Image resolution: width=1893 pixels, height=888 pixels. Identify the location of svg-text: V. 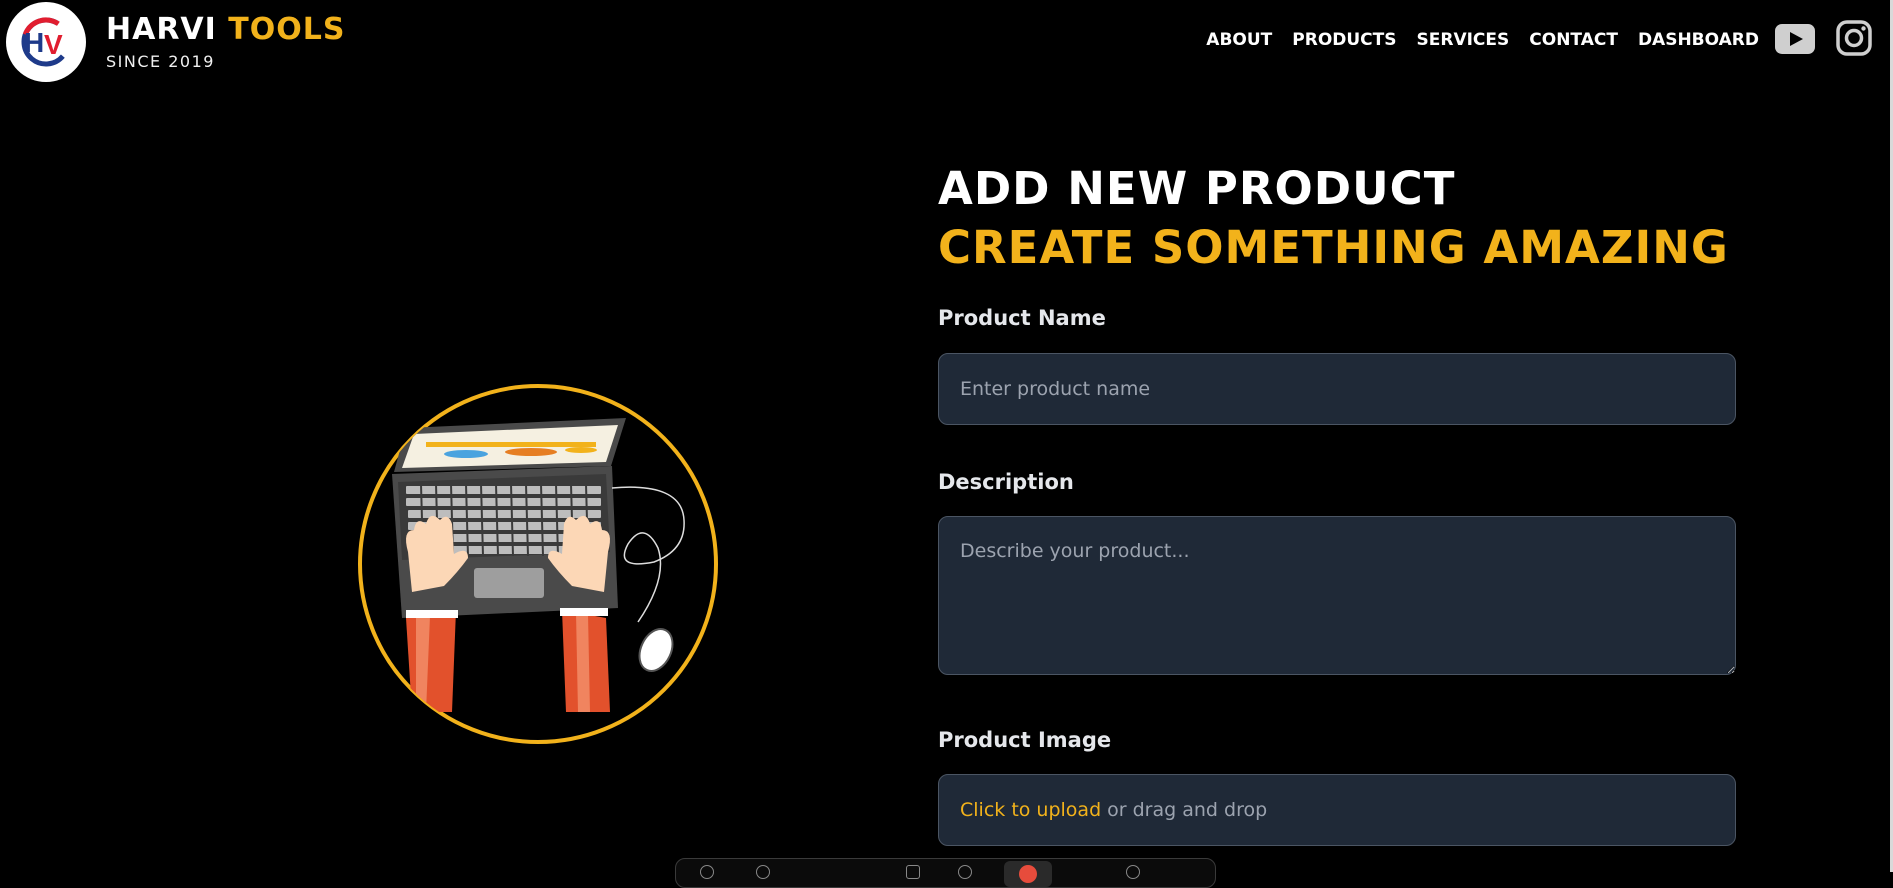
(53, 44).